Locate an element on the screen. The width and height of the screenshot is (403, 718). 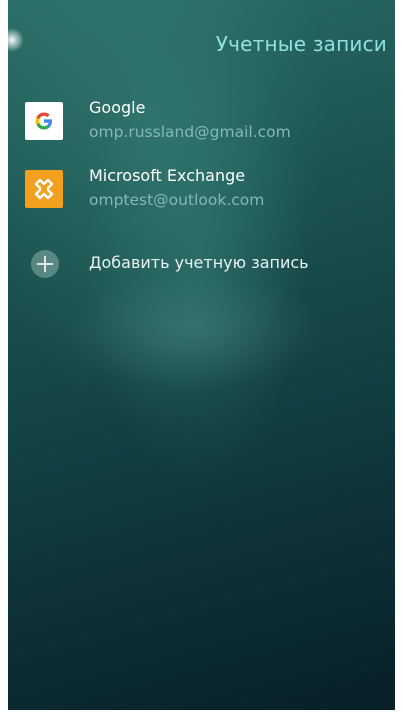
account-item-google: Google omp.russland@gmail.com is located at coordinates (201, 125).